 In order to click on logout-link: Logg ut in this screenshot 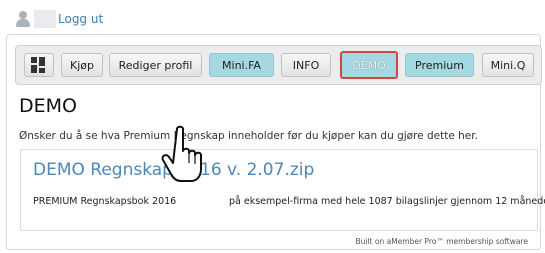, I will do `click(80, 19)`.